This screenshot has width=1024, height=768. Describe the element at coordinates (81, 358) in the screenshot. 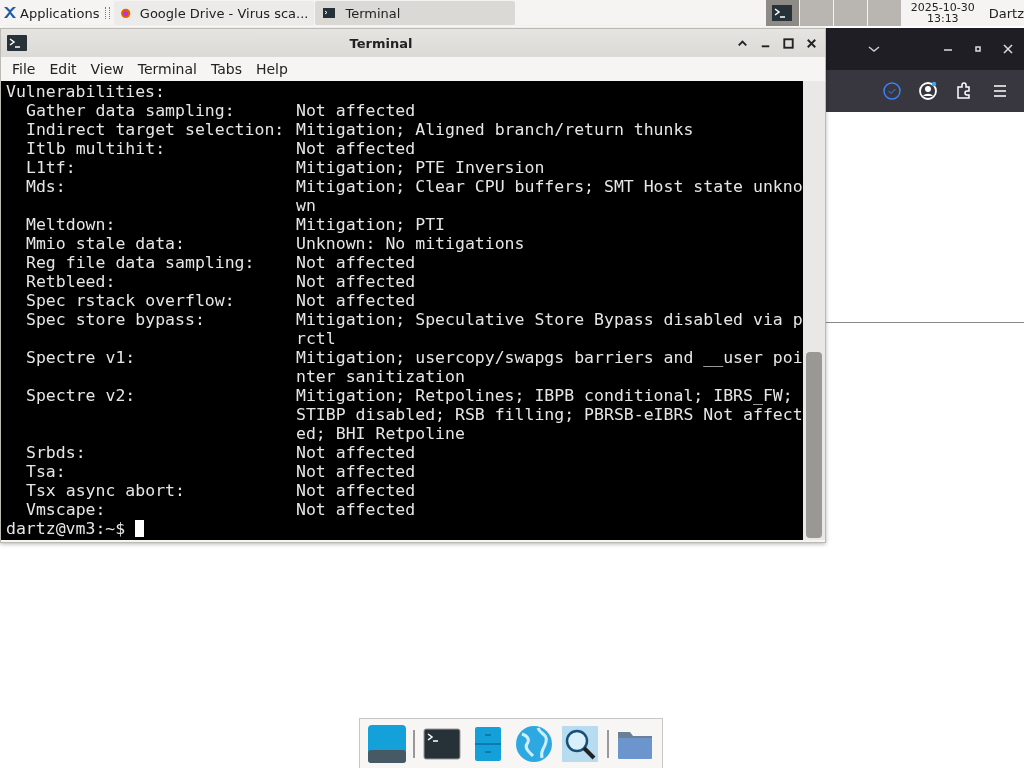

I see `output-label: Spectre v1:` at that location.